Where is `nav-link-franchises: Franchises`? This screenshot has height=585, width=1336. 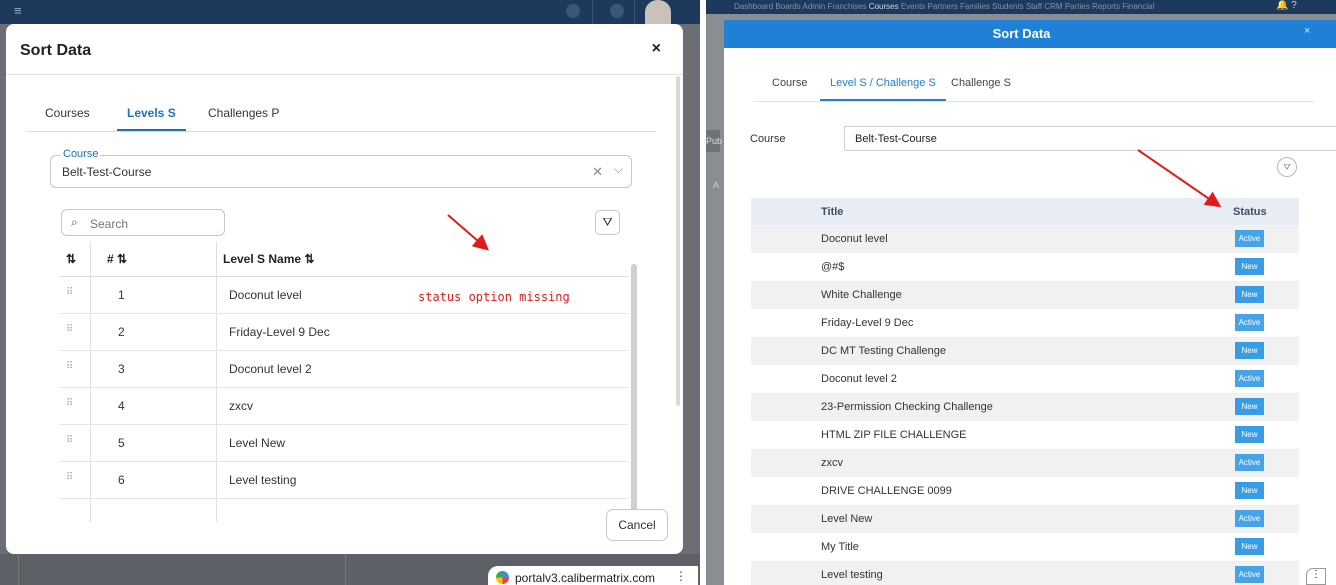 nav-link-franchises: Franchises is located at coordinates (846, 6).